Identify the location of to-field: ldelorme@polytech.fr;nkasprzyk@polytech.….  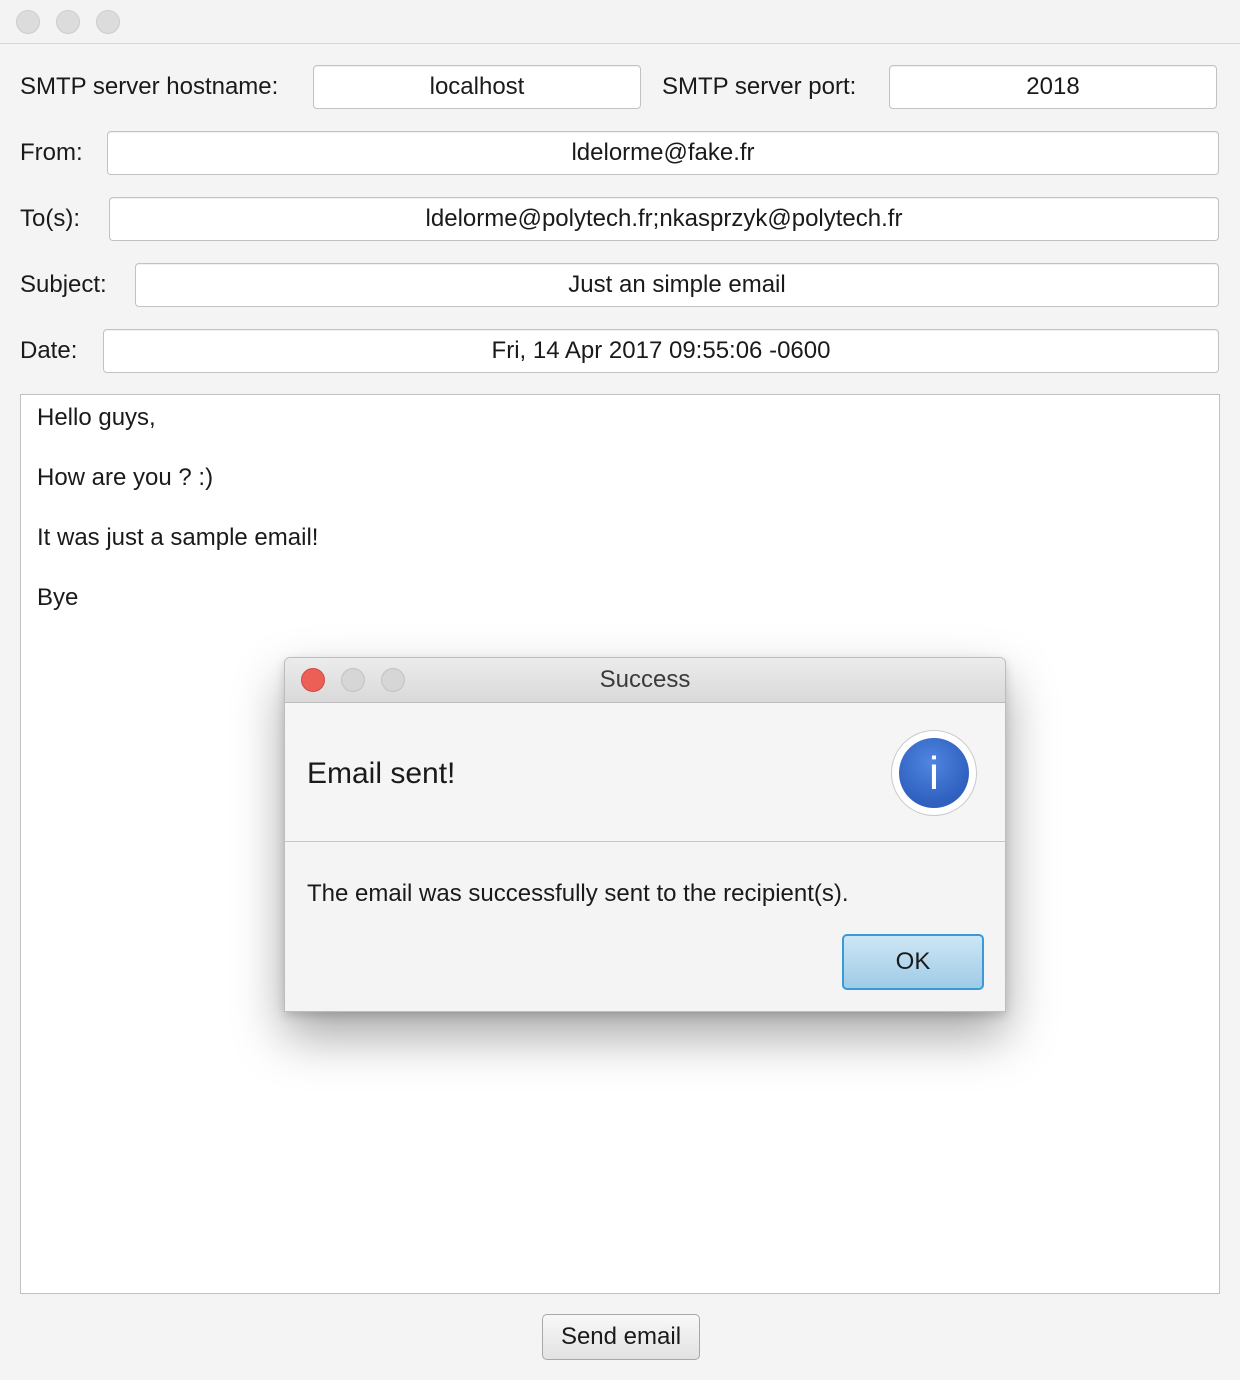
(664, 219).